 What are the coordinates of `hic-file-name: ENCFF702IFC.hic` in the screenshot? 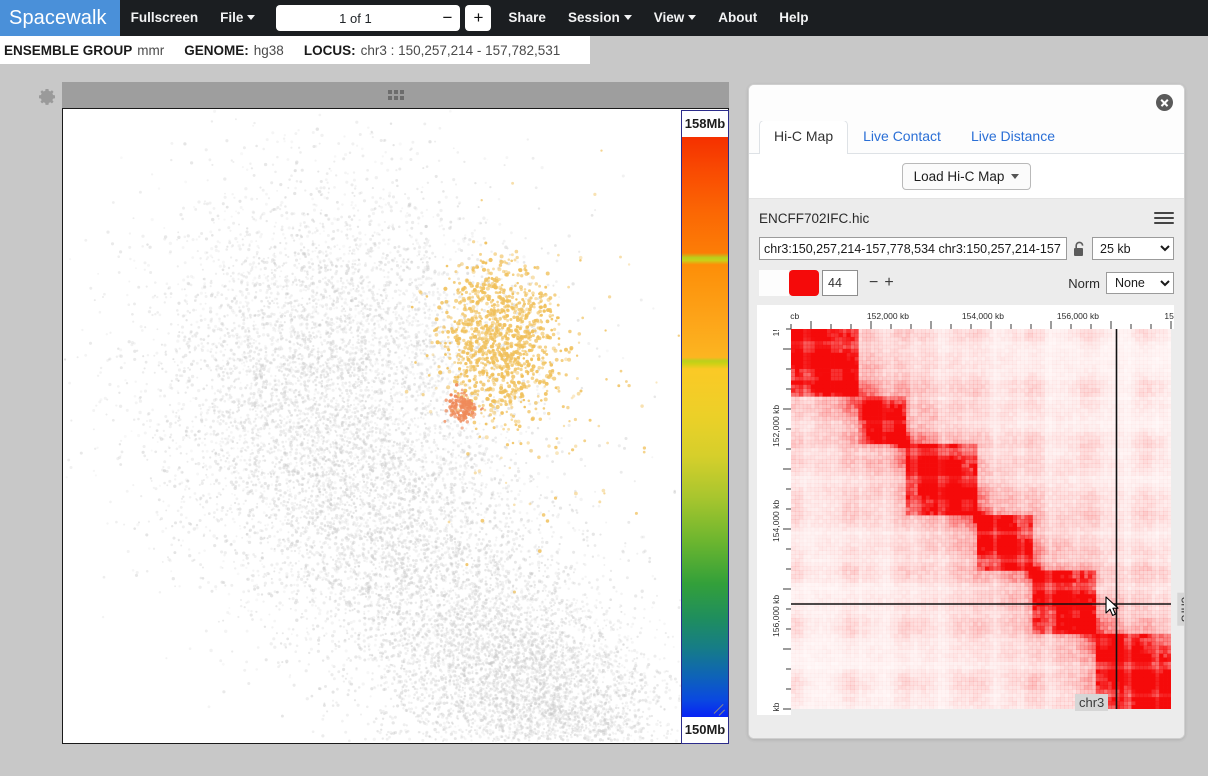 It's located at (814, 218).